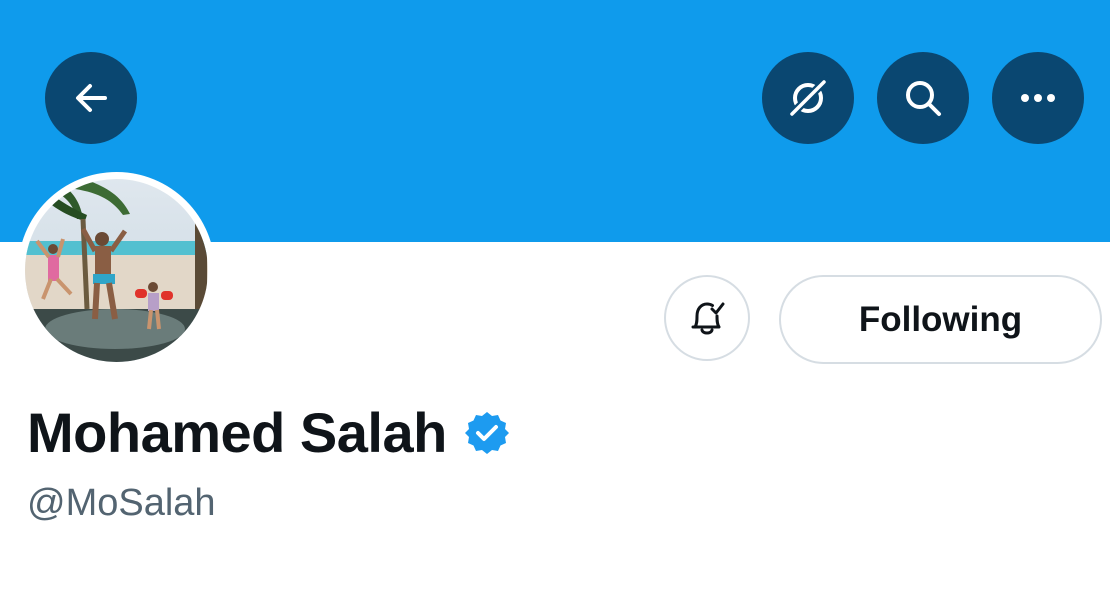 The height and width of the screenshot is (600, 1110). I want to click on bell-check-icon, so click(707, 318).